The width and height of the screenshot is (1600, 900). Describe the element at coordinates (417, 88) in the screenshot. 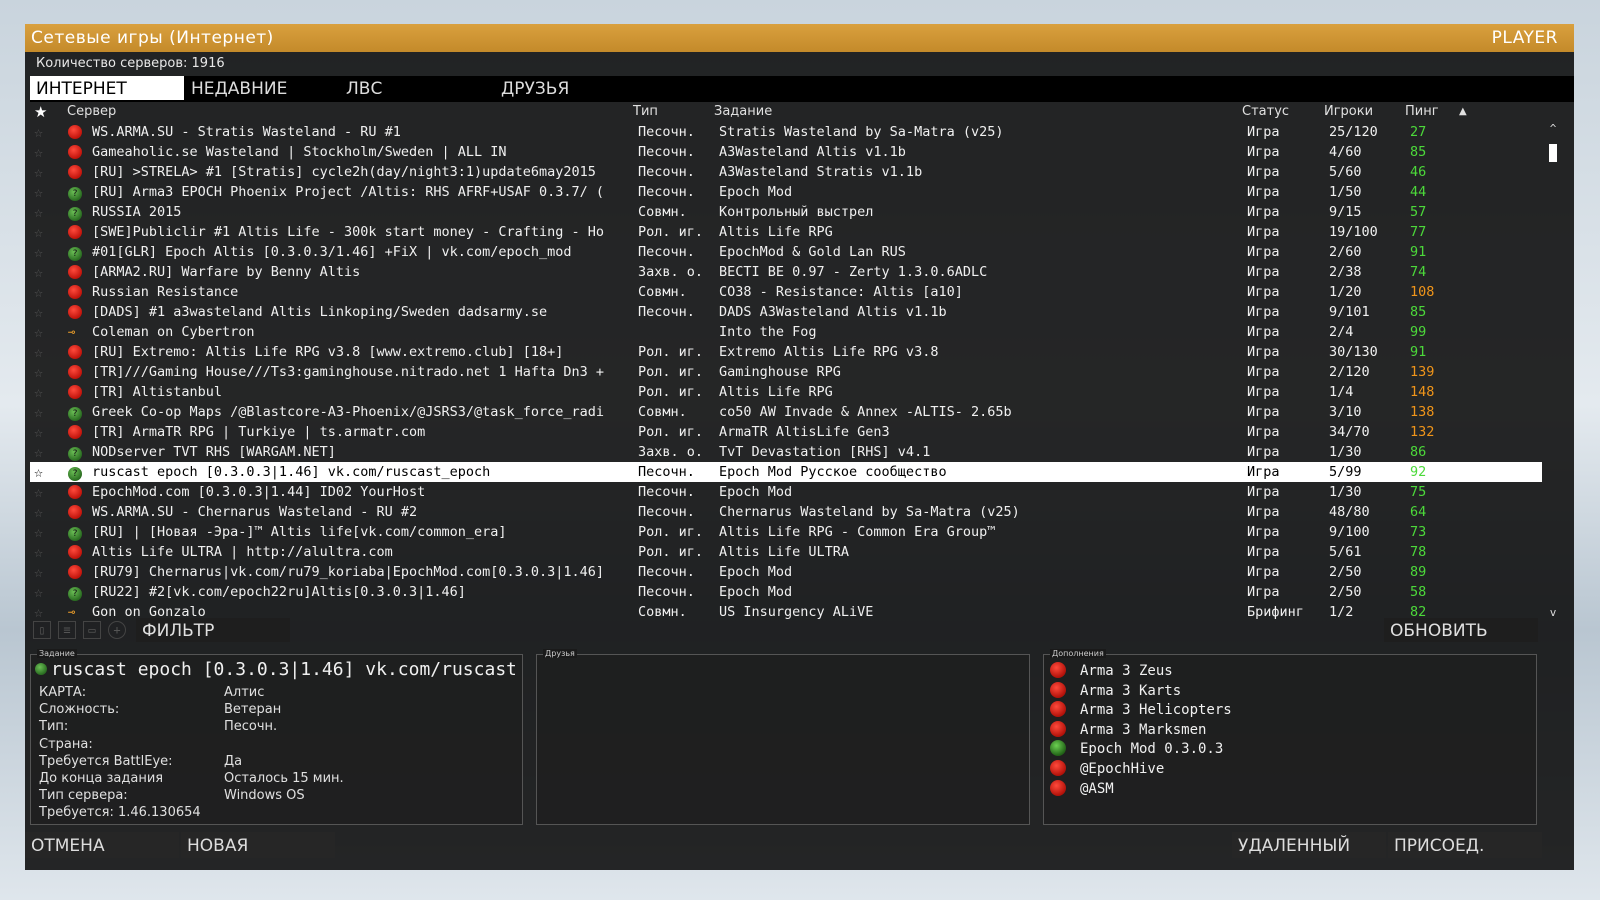

I see `tab-lan: ЛВС` at that location.